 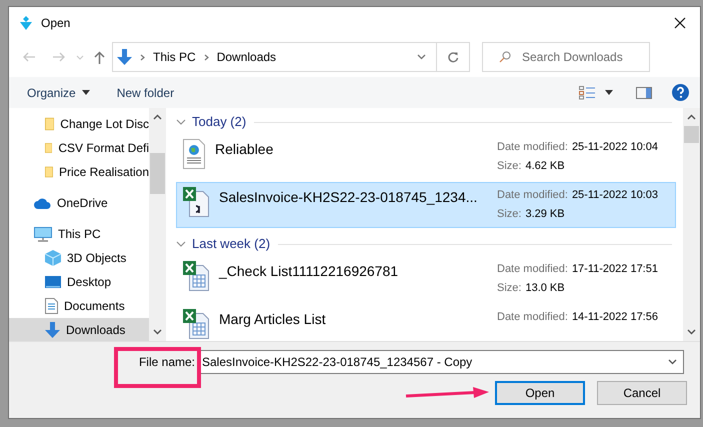 I want to click on document-icon, so click(x=51, y=306).